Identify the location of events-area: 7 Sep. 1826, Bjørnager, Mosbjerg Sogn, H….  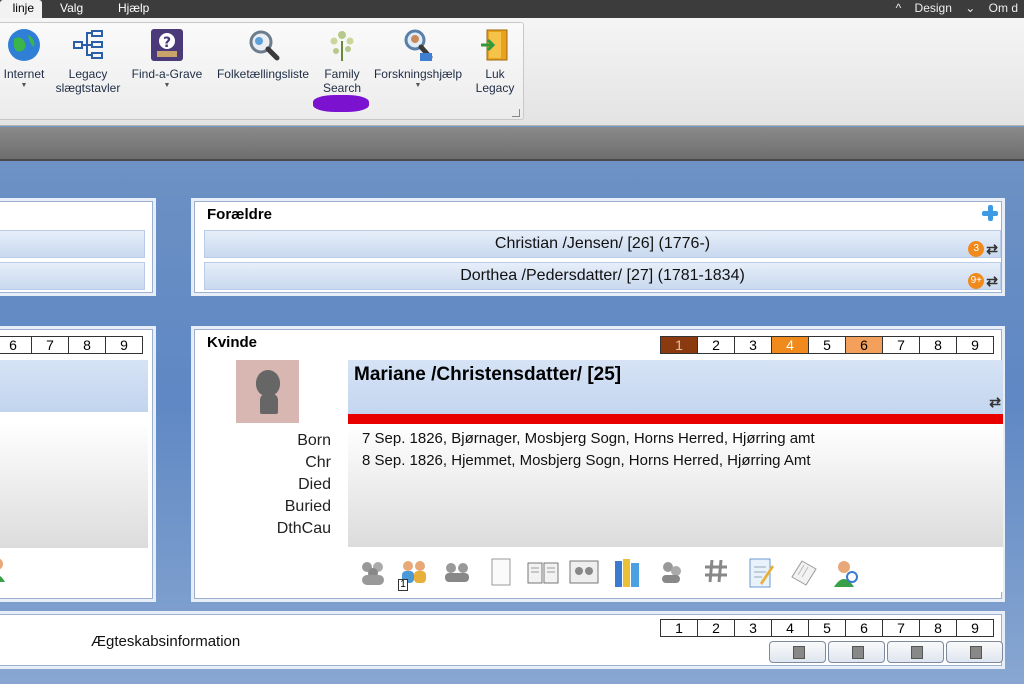
(675, 485).